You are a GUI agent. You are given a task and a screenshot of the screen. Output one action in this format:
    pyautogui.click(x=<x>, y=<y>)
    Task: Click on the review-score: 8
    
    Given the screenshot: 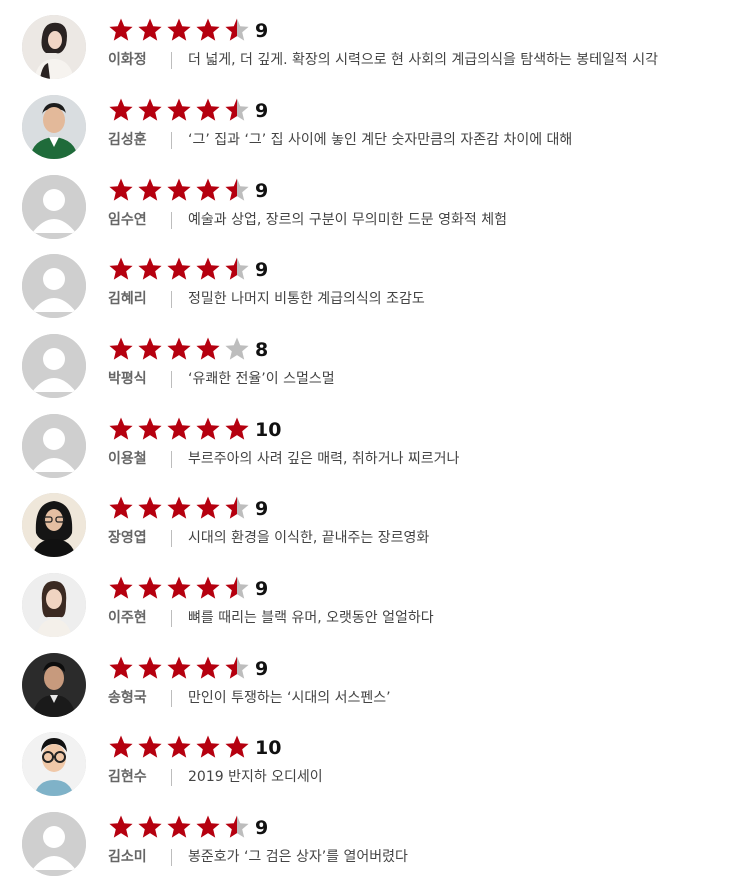 What is the action you would take?
    pyautogui.click(x=262, y=350)
    